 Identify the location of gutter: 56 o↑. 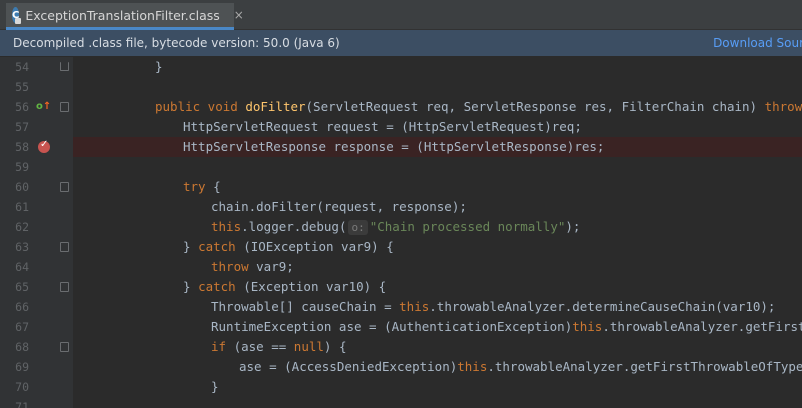
(36, 107).